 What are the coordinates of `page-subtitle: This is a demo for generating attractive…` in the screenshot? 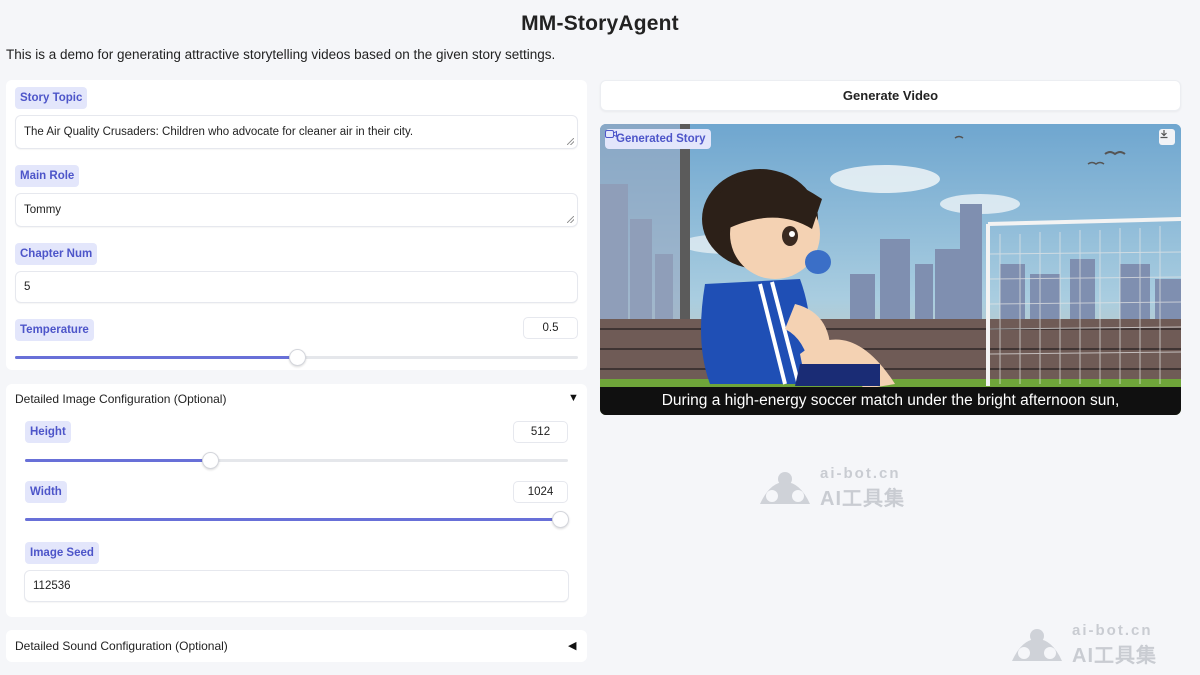 It's located at (281, 54).